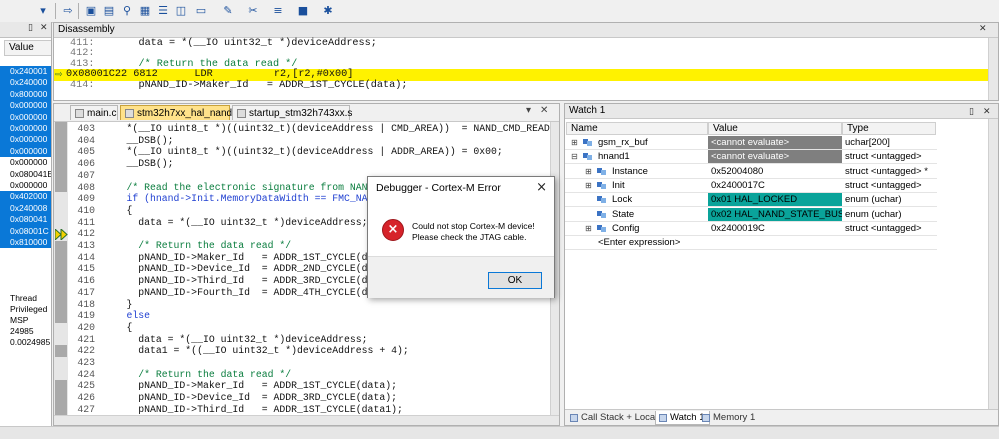  I want to click on type-column-header: Type, so click(889, 128).